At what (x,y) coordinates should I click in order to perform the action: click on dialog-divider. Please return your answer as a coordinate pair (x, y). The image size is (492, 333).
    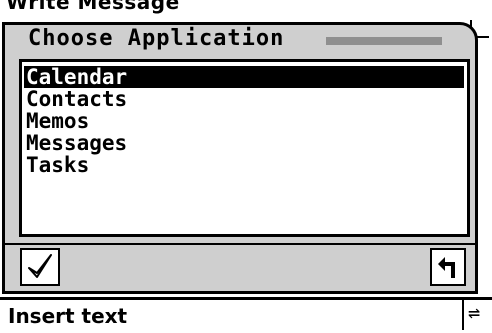
    Looking at the image, I should click on (240, 244).